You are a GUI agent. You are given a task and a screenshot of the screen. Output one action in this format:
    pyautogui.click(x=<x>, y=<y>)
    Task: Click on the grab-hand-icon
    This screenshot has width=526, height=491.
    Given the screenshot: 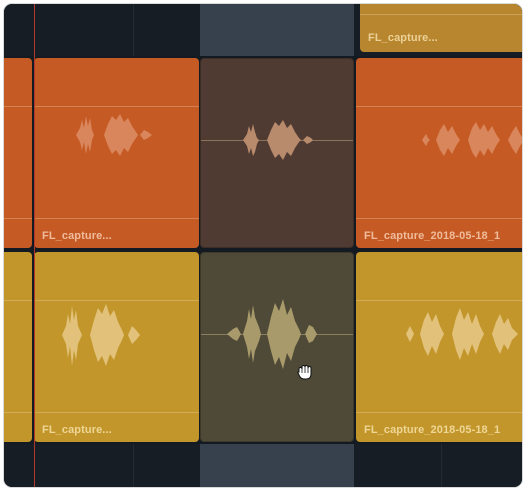 What is the action you would take?
    pyautogui.click(x=304, y=372)
    